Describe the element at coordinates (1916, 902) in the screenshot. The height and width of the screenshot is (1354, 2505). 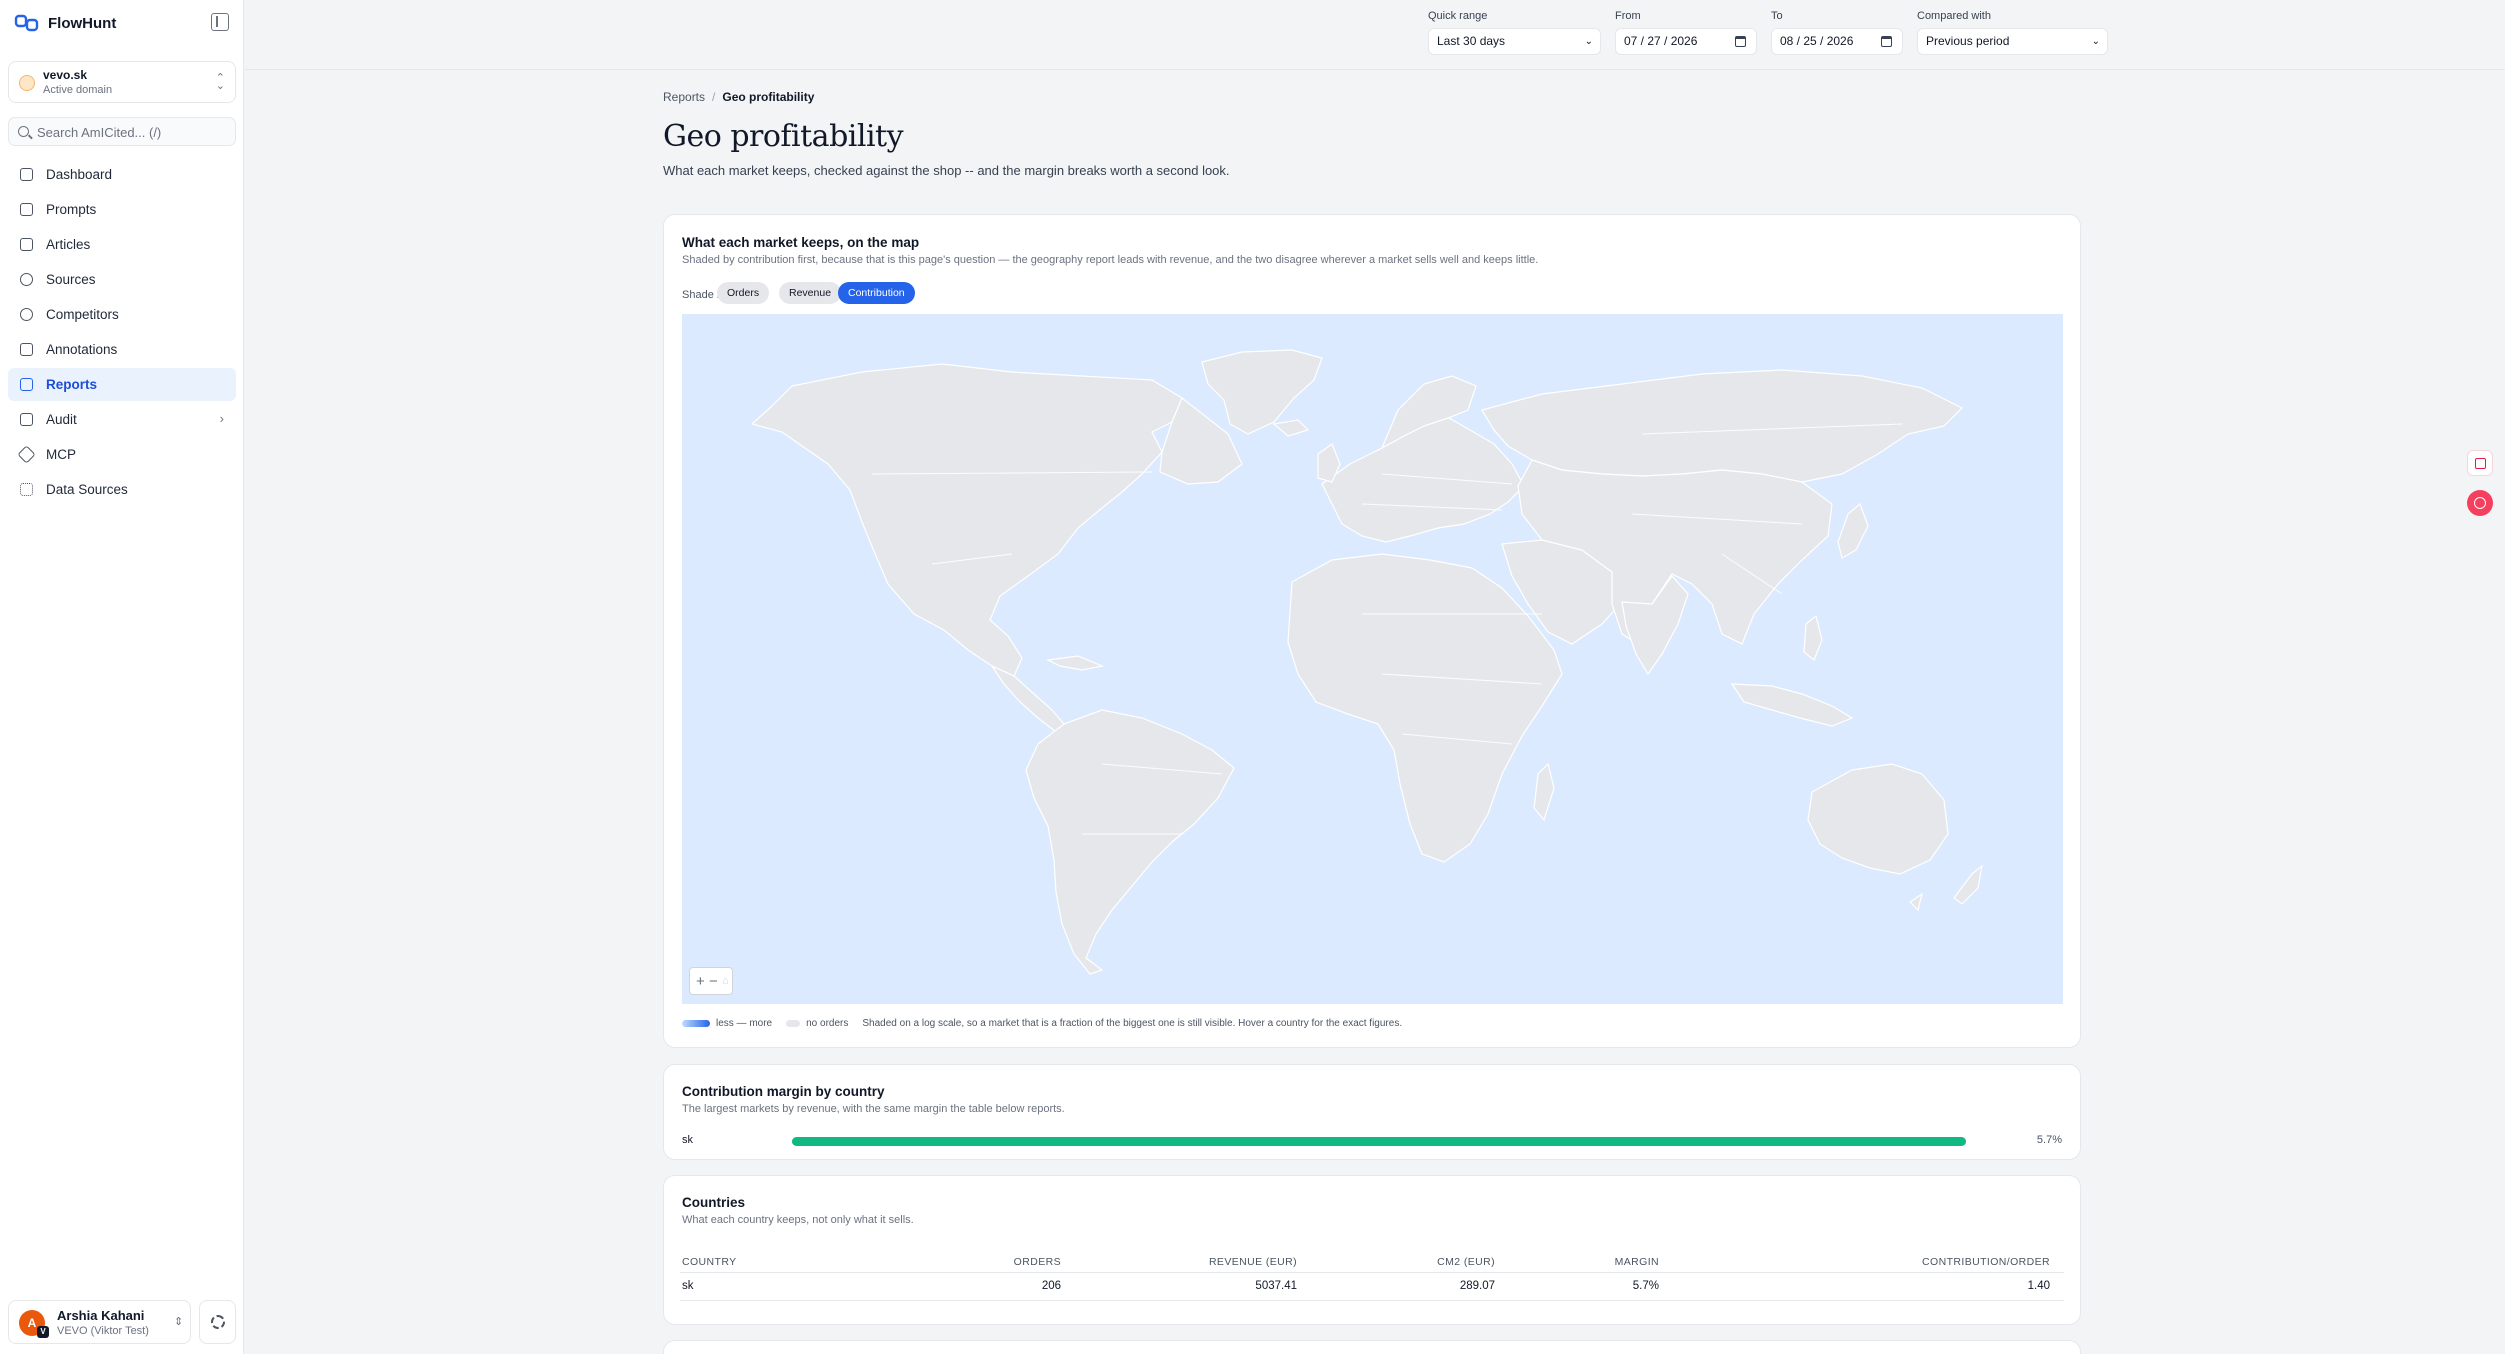
I see `antarctic-islands-shape` at that location.